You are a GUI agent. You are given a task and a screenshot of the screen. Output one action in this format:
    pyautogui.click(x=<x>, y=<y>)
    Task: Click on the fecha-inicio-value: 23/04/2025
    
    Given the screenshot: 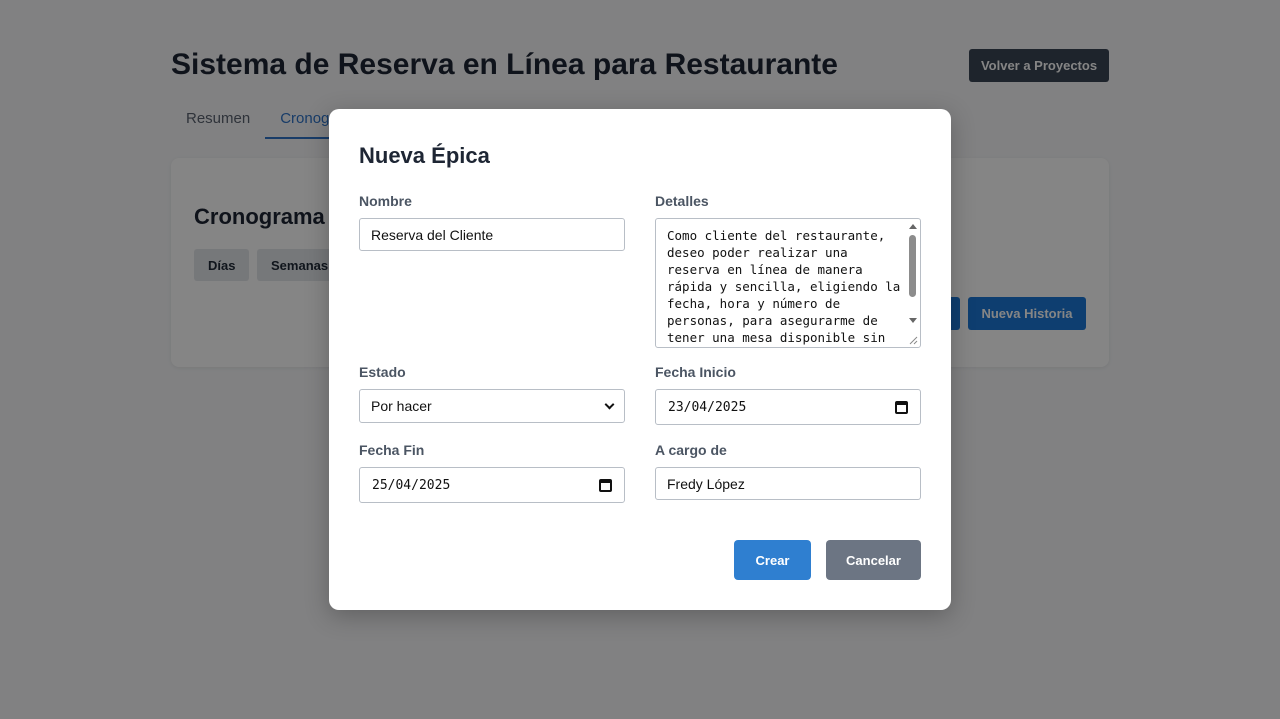 What is the action you would take?
    pyautogui.click(x=707, y=407)
    